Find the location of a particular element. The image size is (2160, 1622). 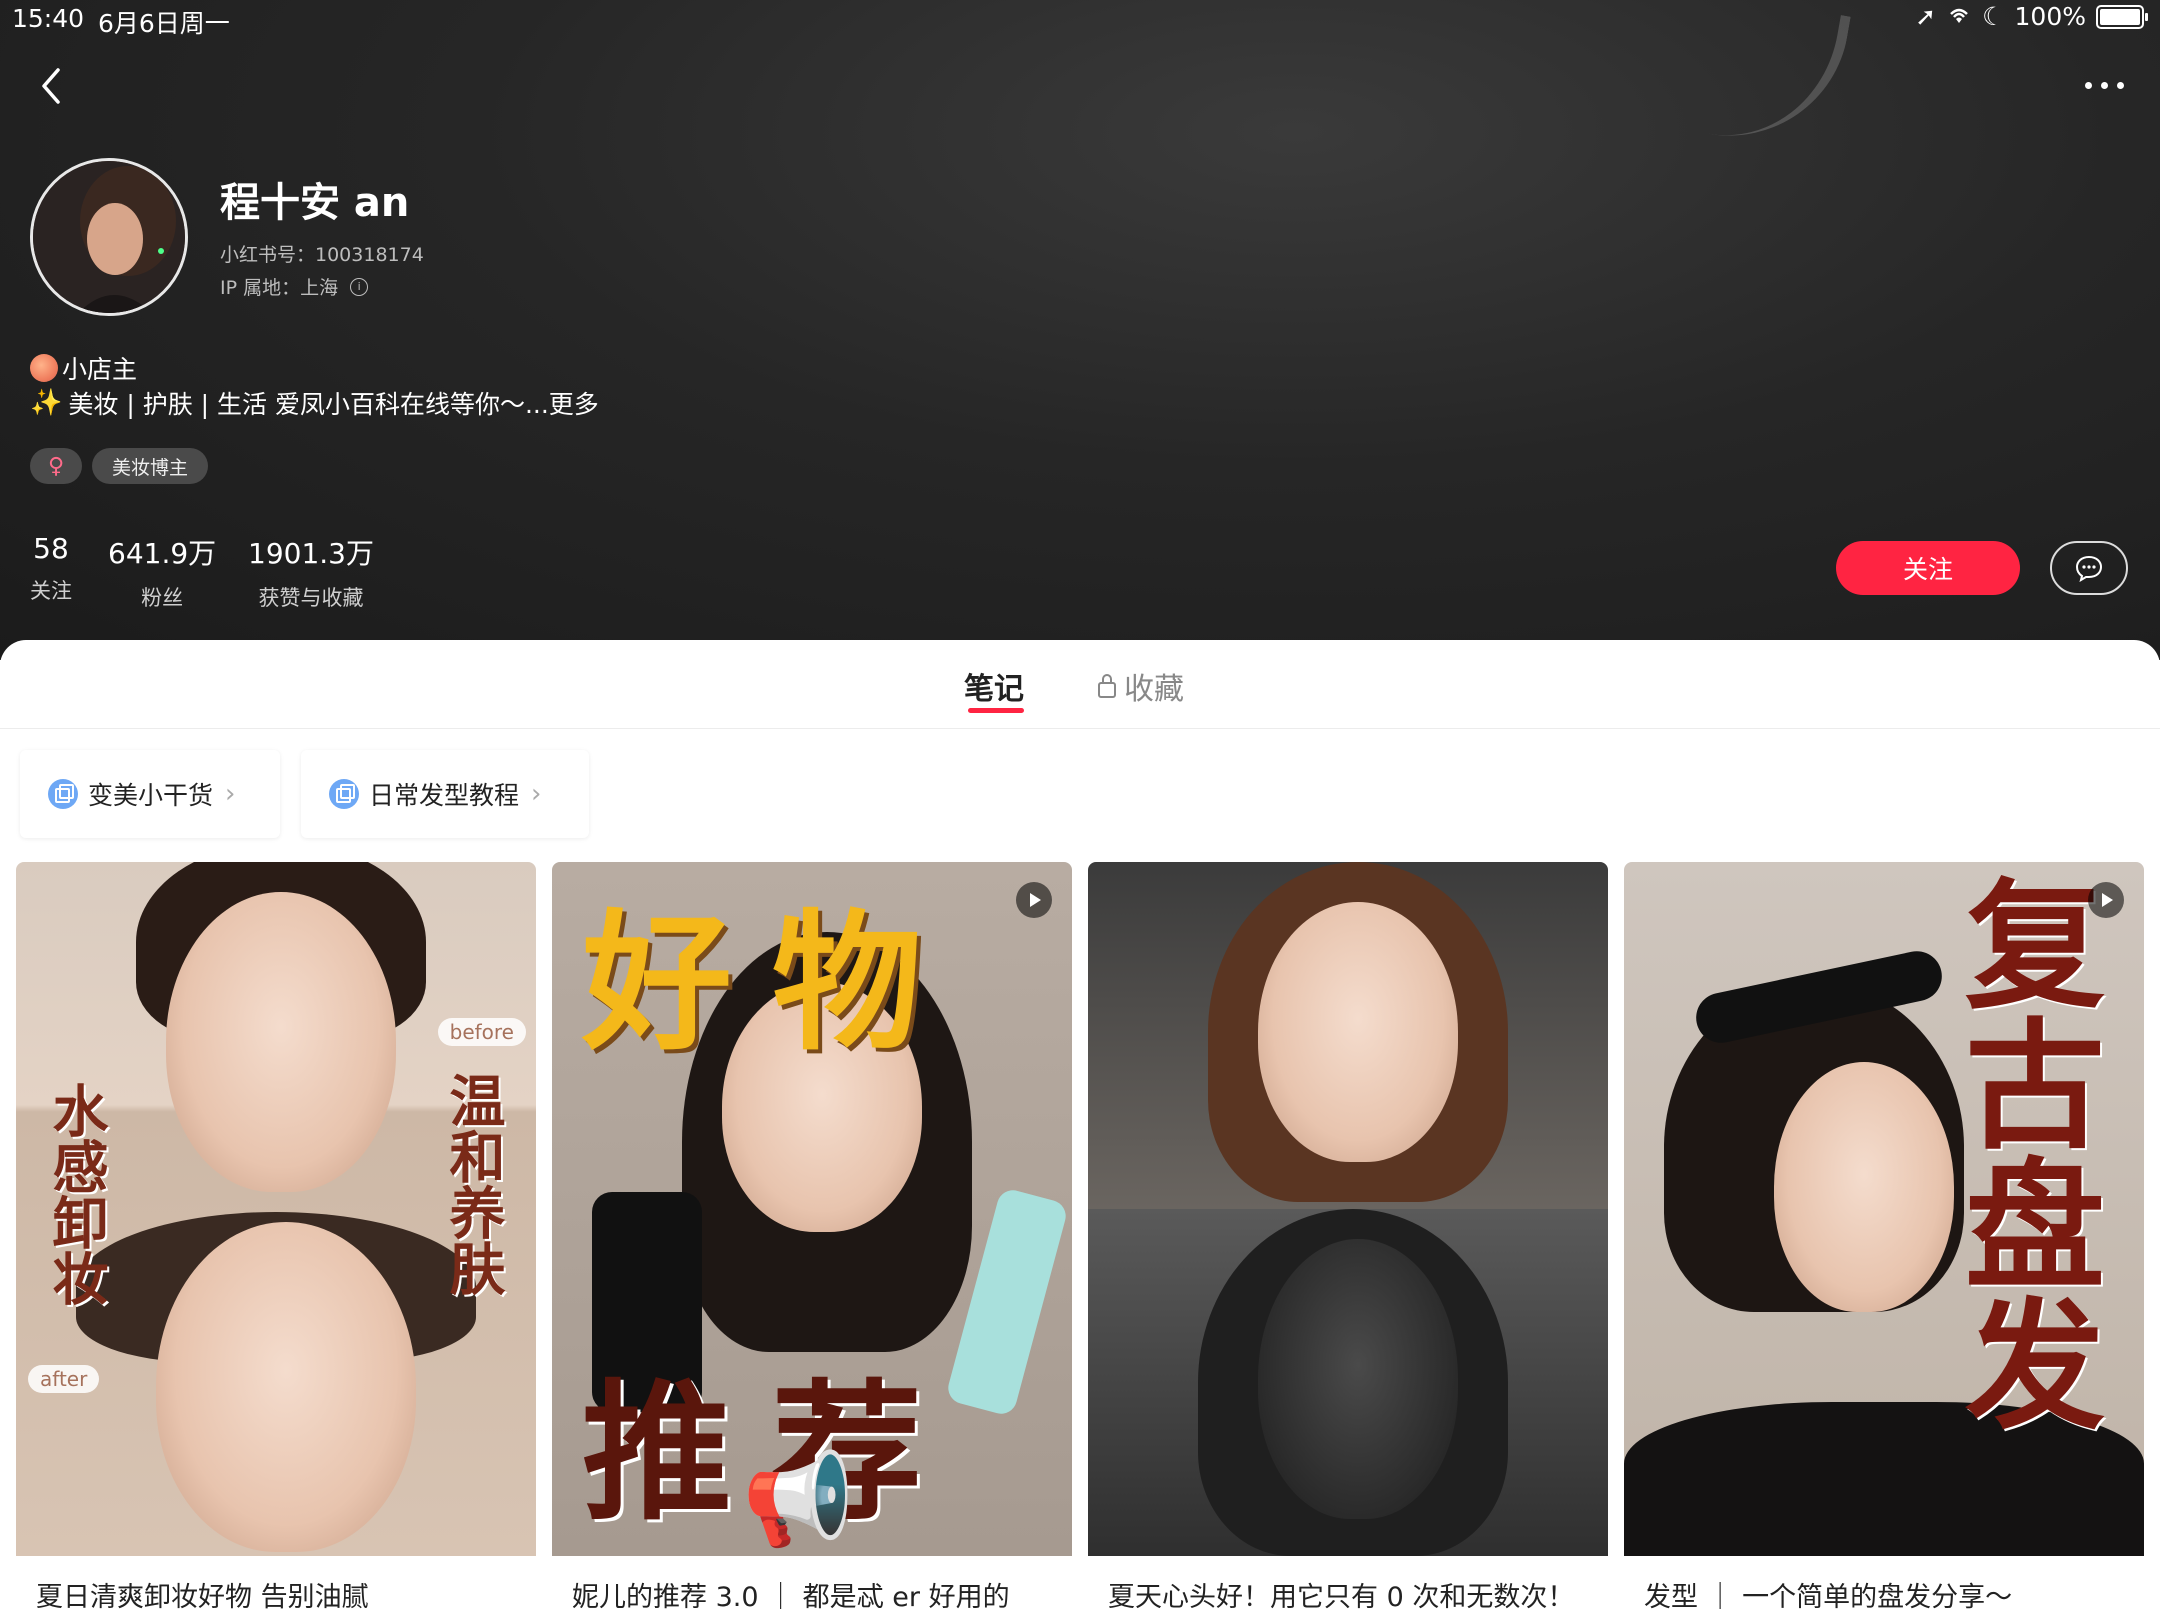

note-title: 妮儿的推荐 3.0 ｜ 都是忒 er 好用的 is located at coordinates (791, 1597).